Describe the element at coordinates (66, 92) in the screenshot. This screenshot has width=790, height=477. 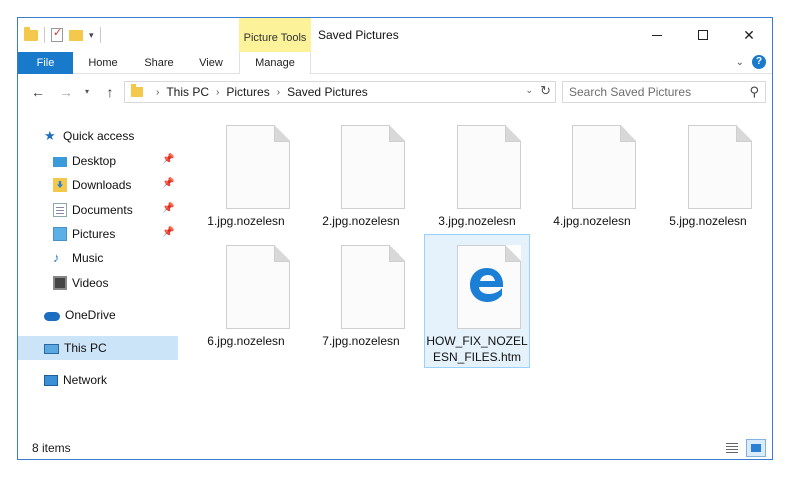
I see `forward-button: →` at that location.